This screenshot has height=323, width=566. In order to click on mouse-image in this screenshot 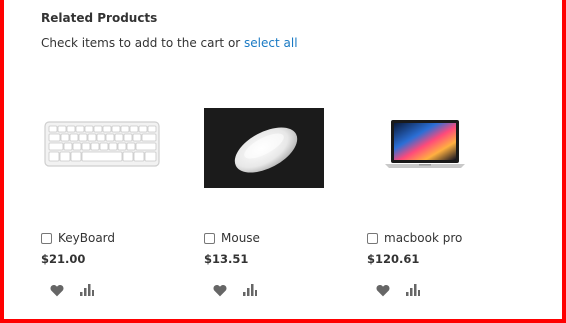, I will do `click(264, 148)`.